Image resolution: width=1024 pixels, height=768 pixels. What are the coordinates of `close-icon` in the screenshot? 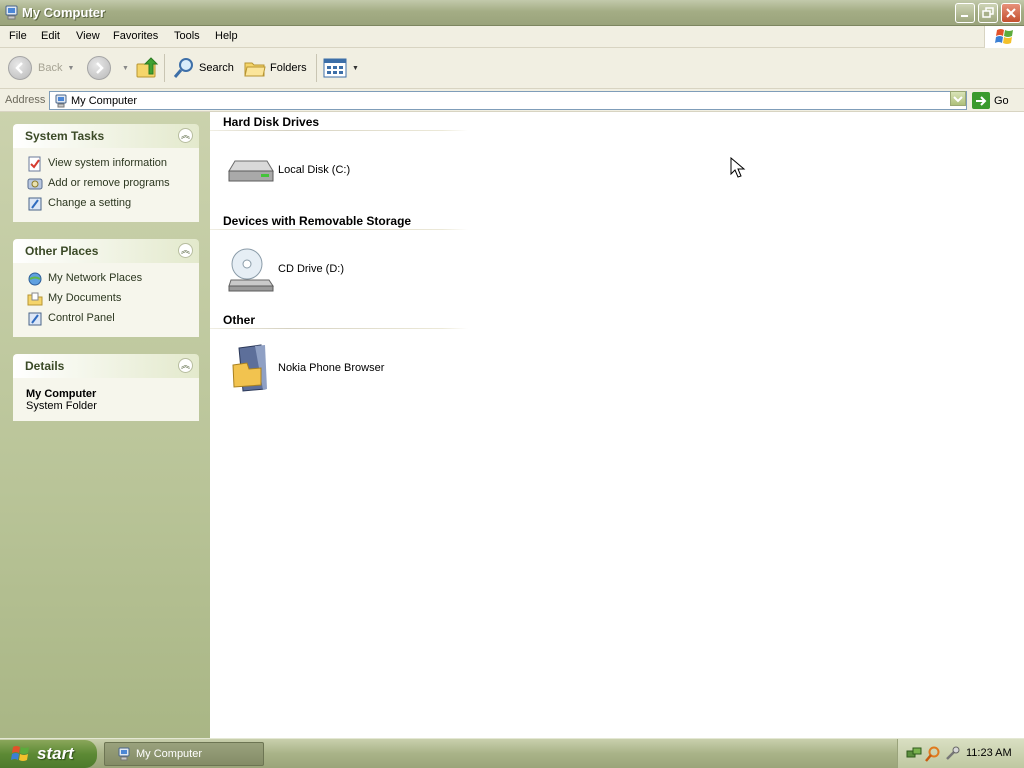 It's located at (1011, 13).